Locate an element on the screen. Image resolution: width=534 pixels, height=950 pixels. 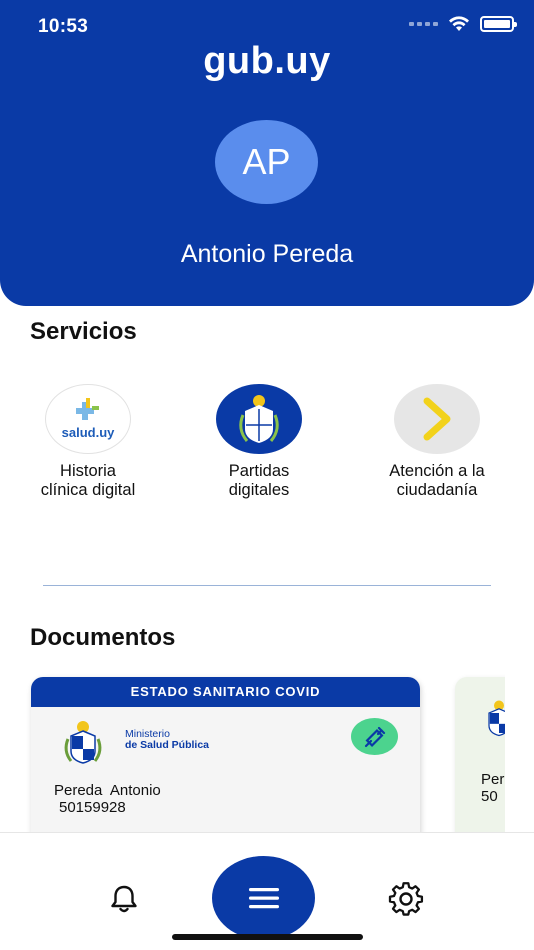
service-partidas-digitales: Partidas digitales is located at coordinates (259, 442).